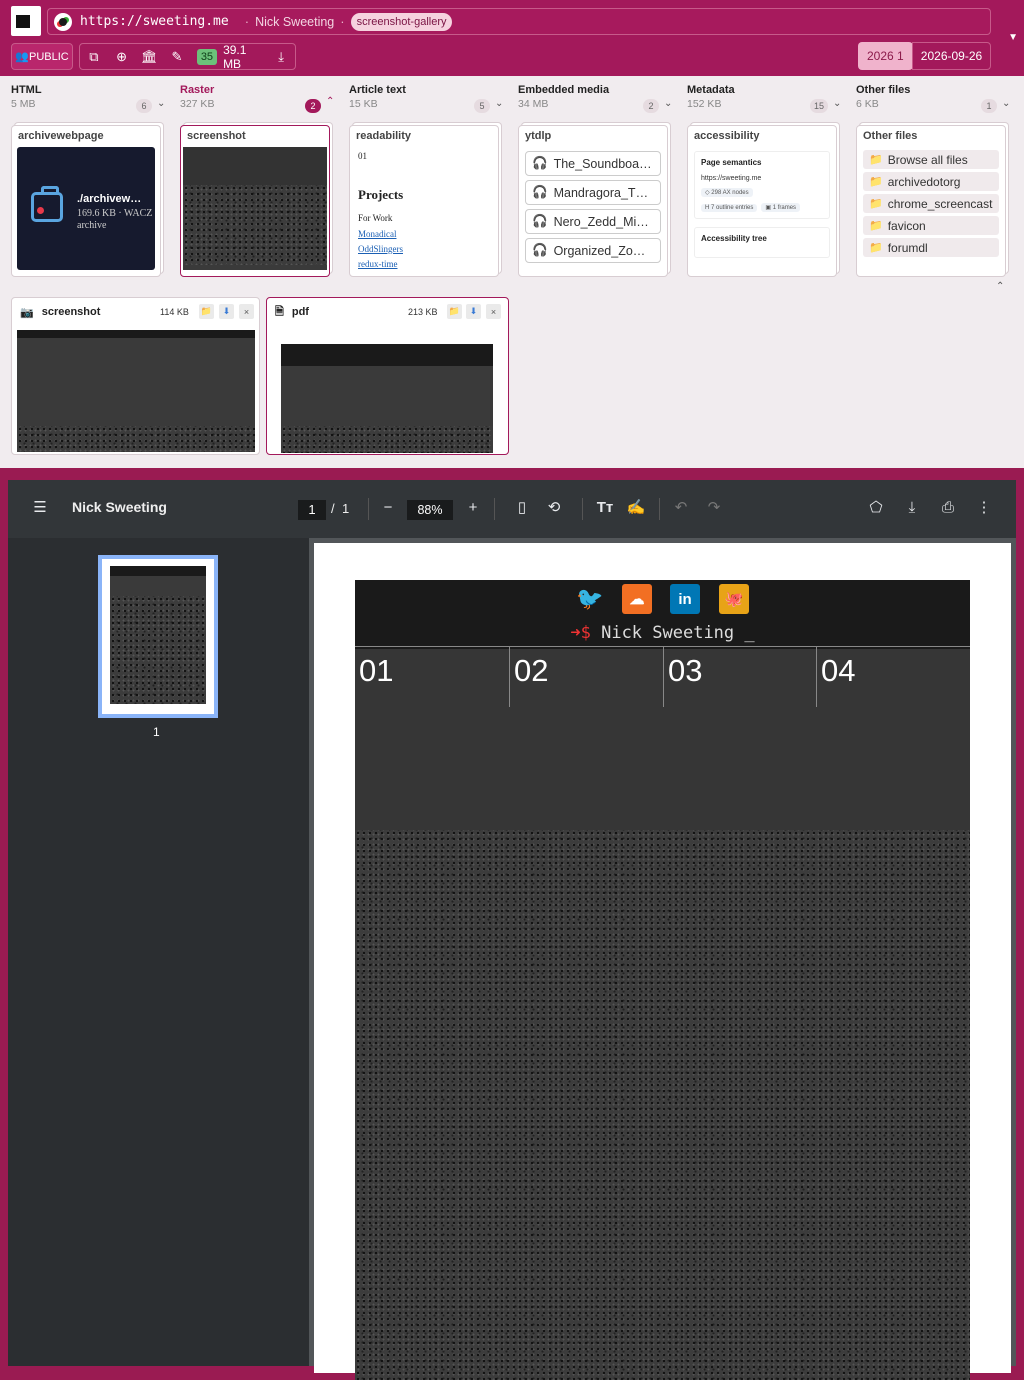  I want to click on more-options-icon: ⋮, so click(984, 508).